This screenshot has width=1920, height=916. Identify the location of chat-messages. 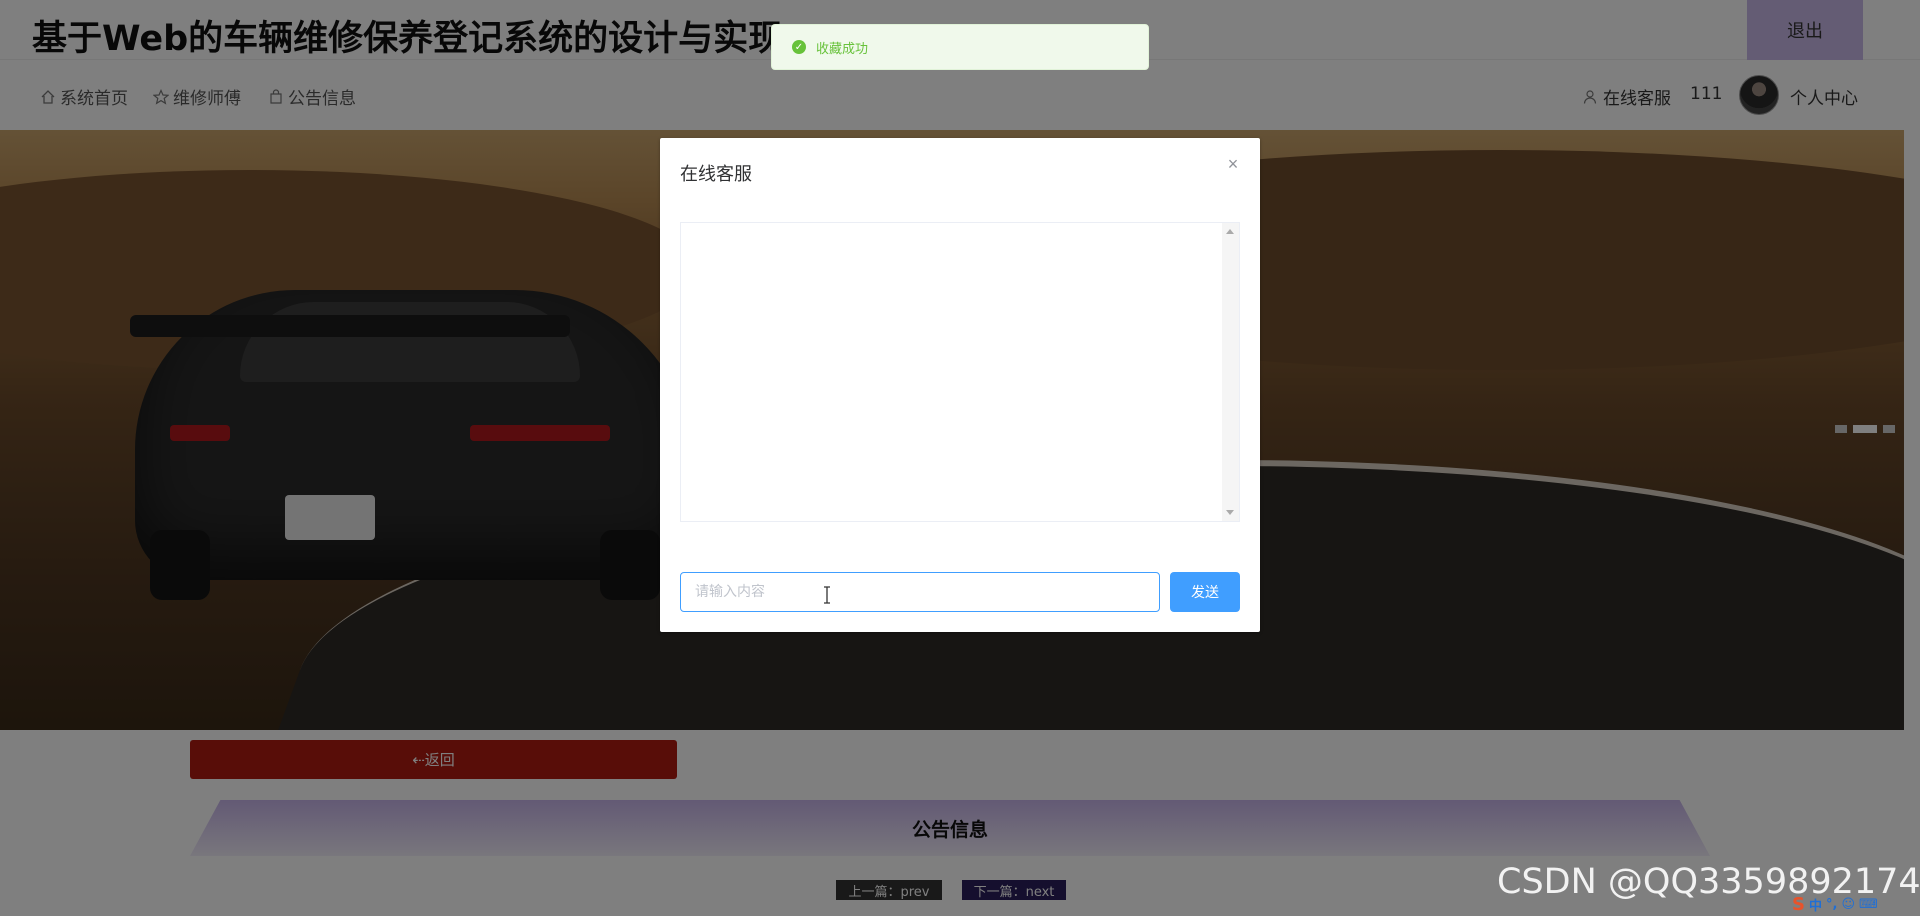
(960, 372).